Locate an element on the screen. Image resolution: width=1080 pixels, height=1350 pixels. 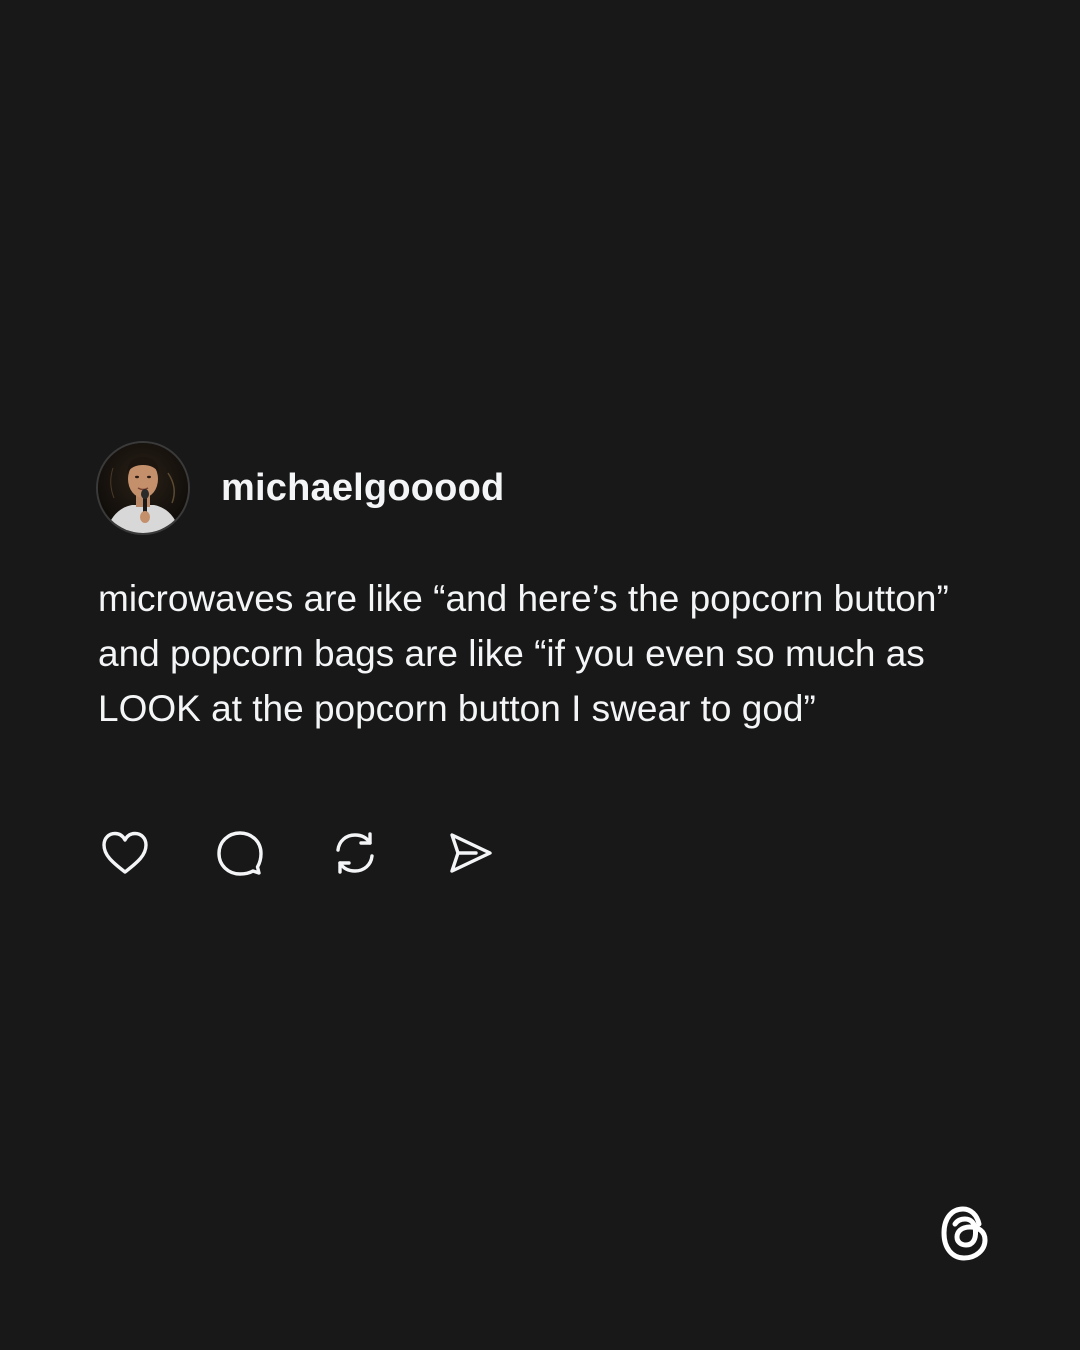
threads-logo-icon is located at coordinates (964, 1233).